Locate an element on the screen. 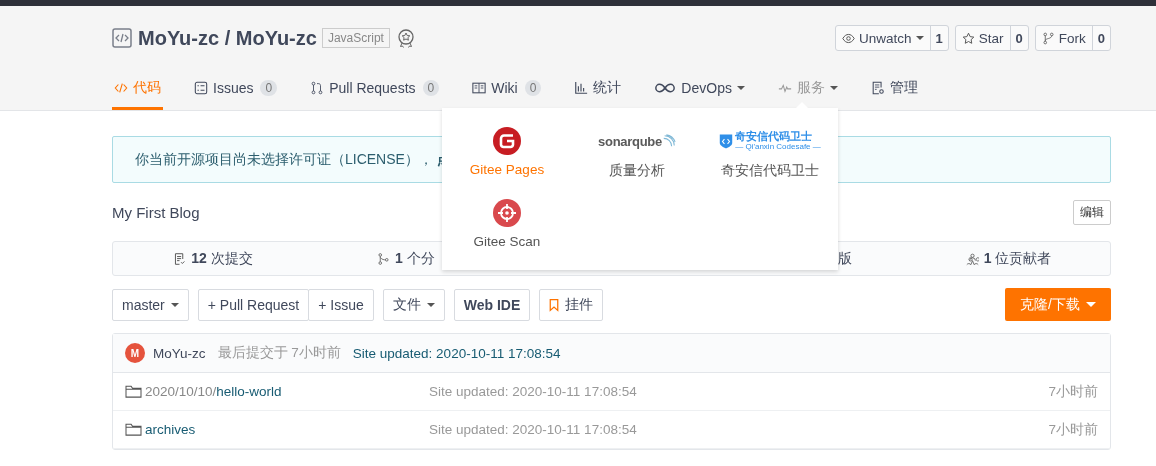 The height and width of the screenshot is (466, 1156). tab: DevOps is located at coordinates (699, 89).